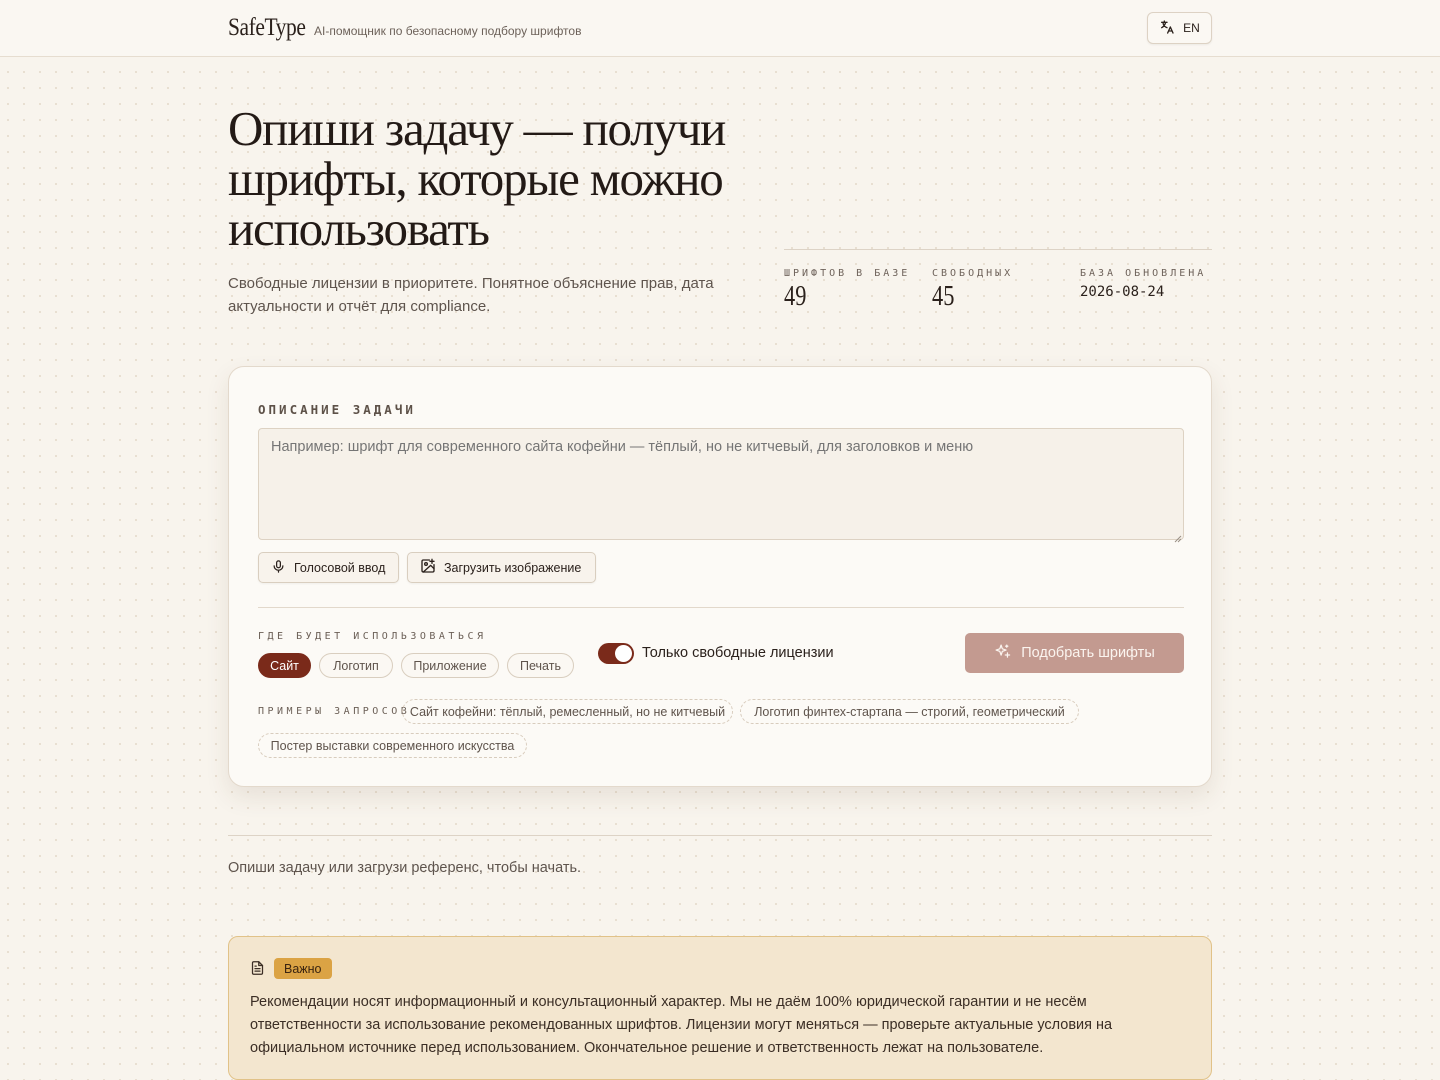 This screenshot has height=1080, width=1440. I want to click on stat-value: 49, so click(795, 296).